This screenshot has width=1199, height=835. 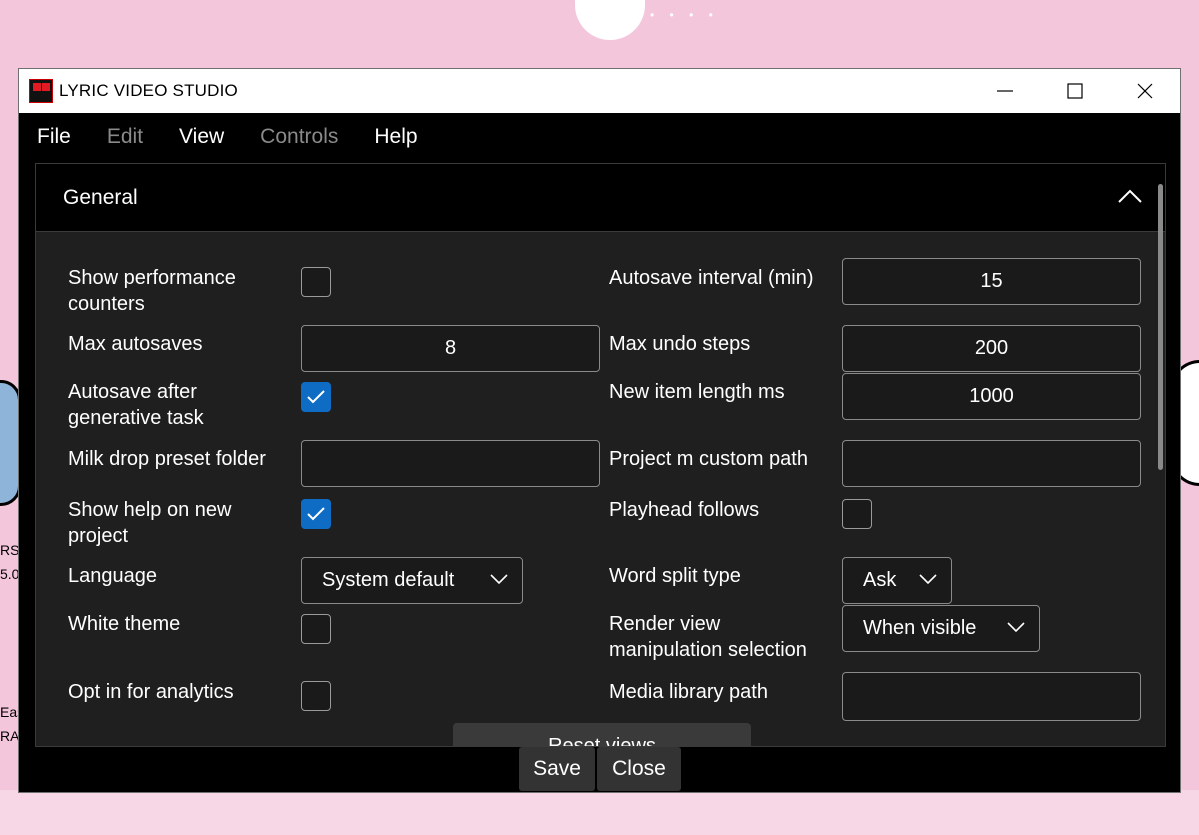 I want to click on reset-views-button: Reset views, so click(x=602, y=734).